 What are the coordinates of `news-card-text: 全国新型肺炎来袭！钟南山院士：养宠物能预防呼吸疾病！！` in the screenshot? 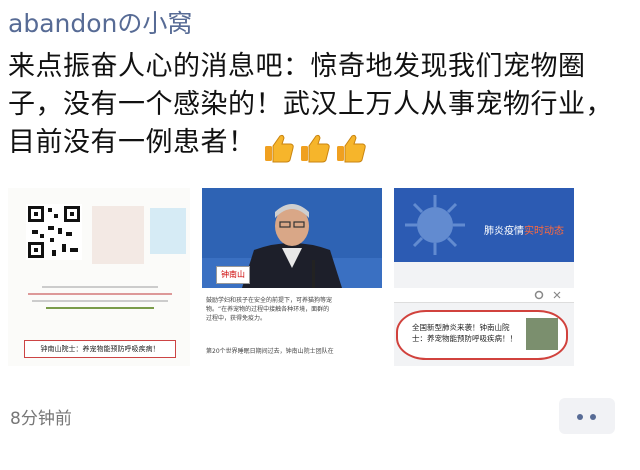 It's located at (464, 333).